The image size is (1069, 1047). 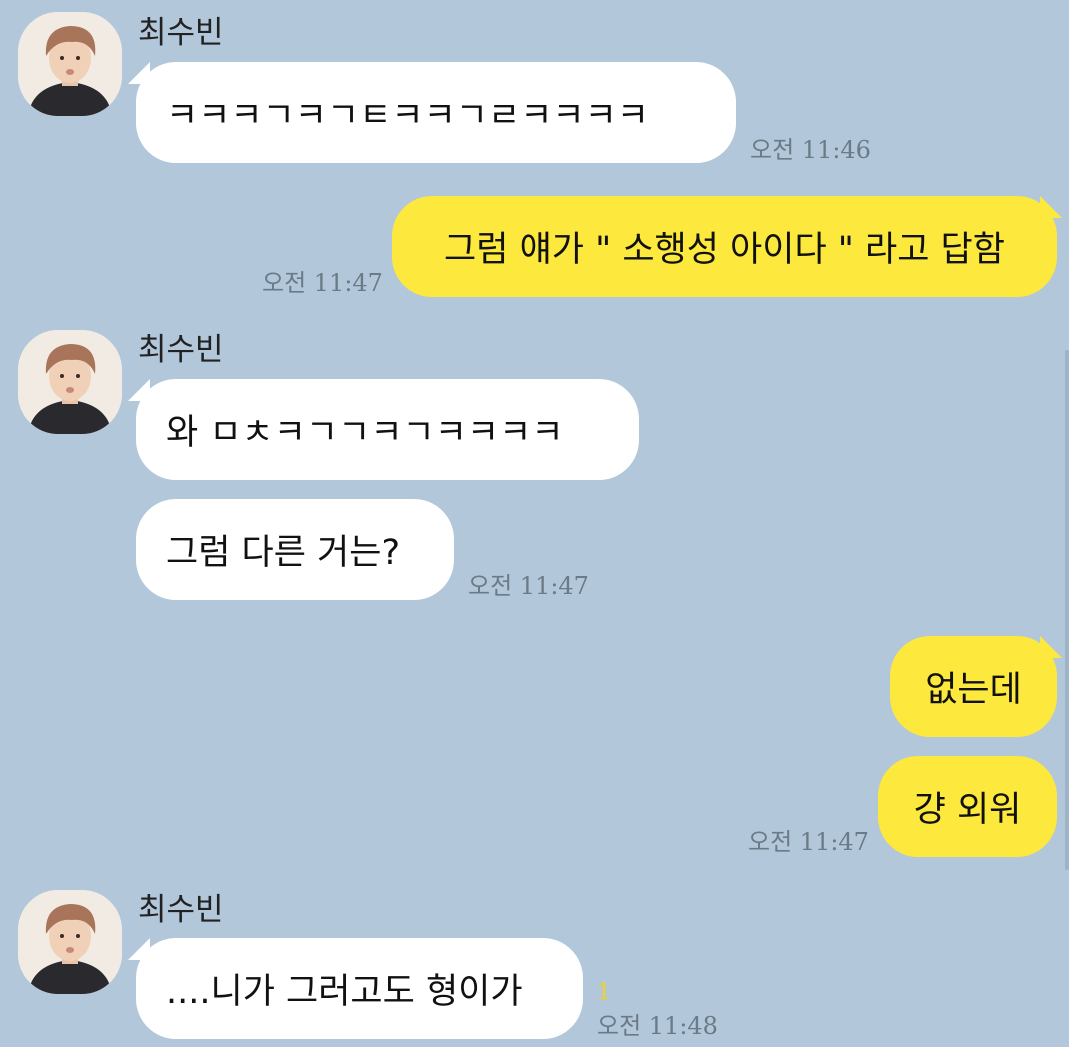 What do you see at coordinates (387, 429) in the screenshot?
I see `message-bubble-incoming: 와 ㅁㅊㅋㄱㄱㅋㄱㅋㅋㅋㅋ` at bounding box center [387, 429].